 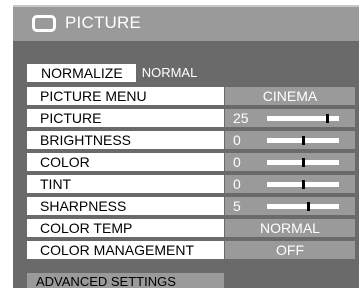 What do you see at coordinates (327, 118) in the screenshot?
I see `picture-slider-knob` at bounding box center [327, 118].